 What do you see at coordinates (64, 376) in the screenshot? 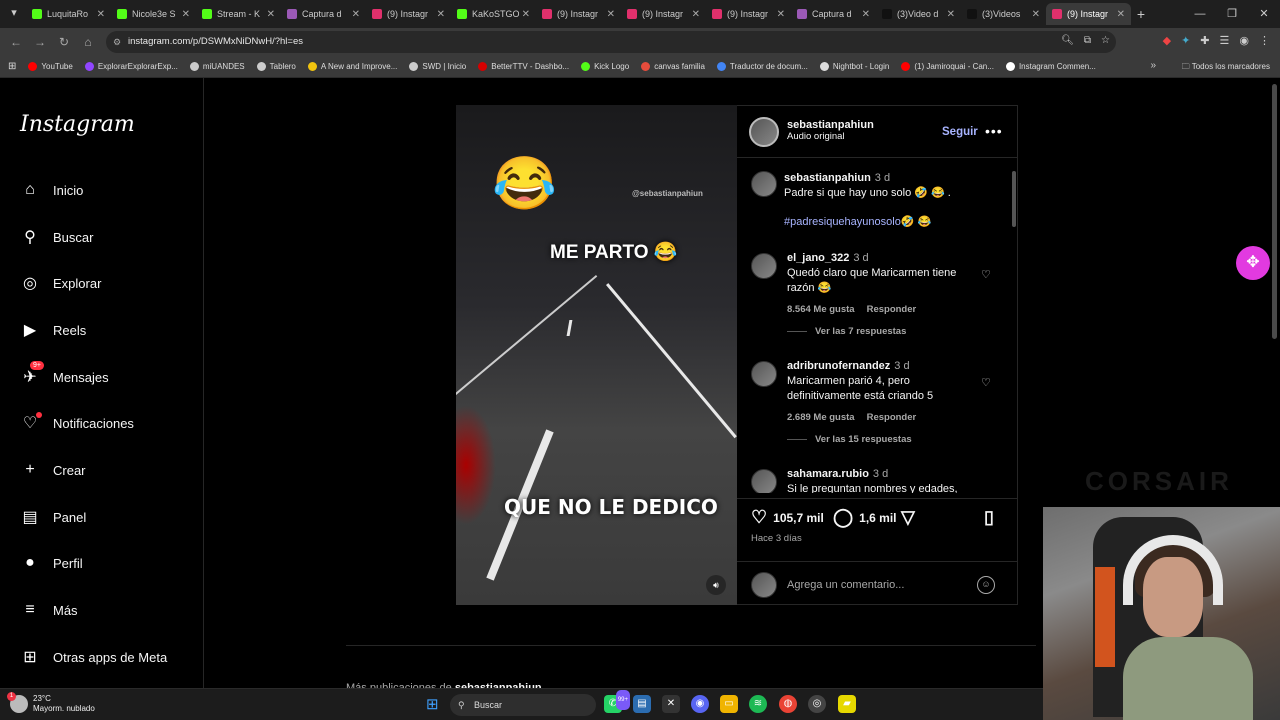
I see `sidebar-item-mensajes: ✈ 9+ Mensajes` at bounding box center [64, 376].